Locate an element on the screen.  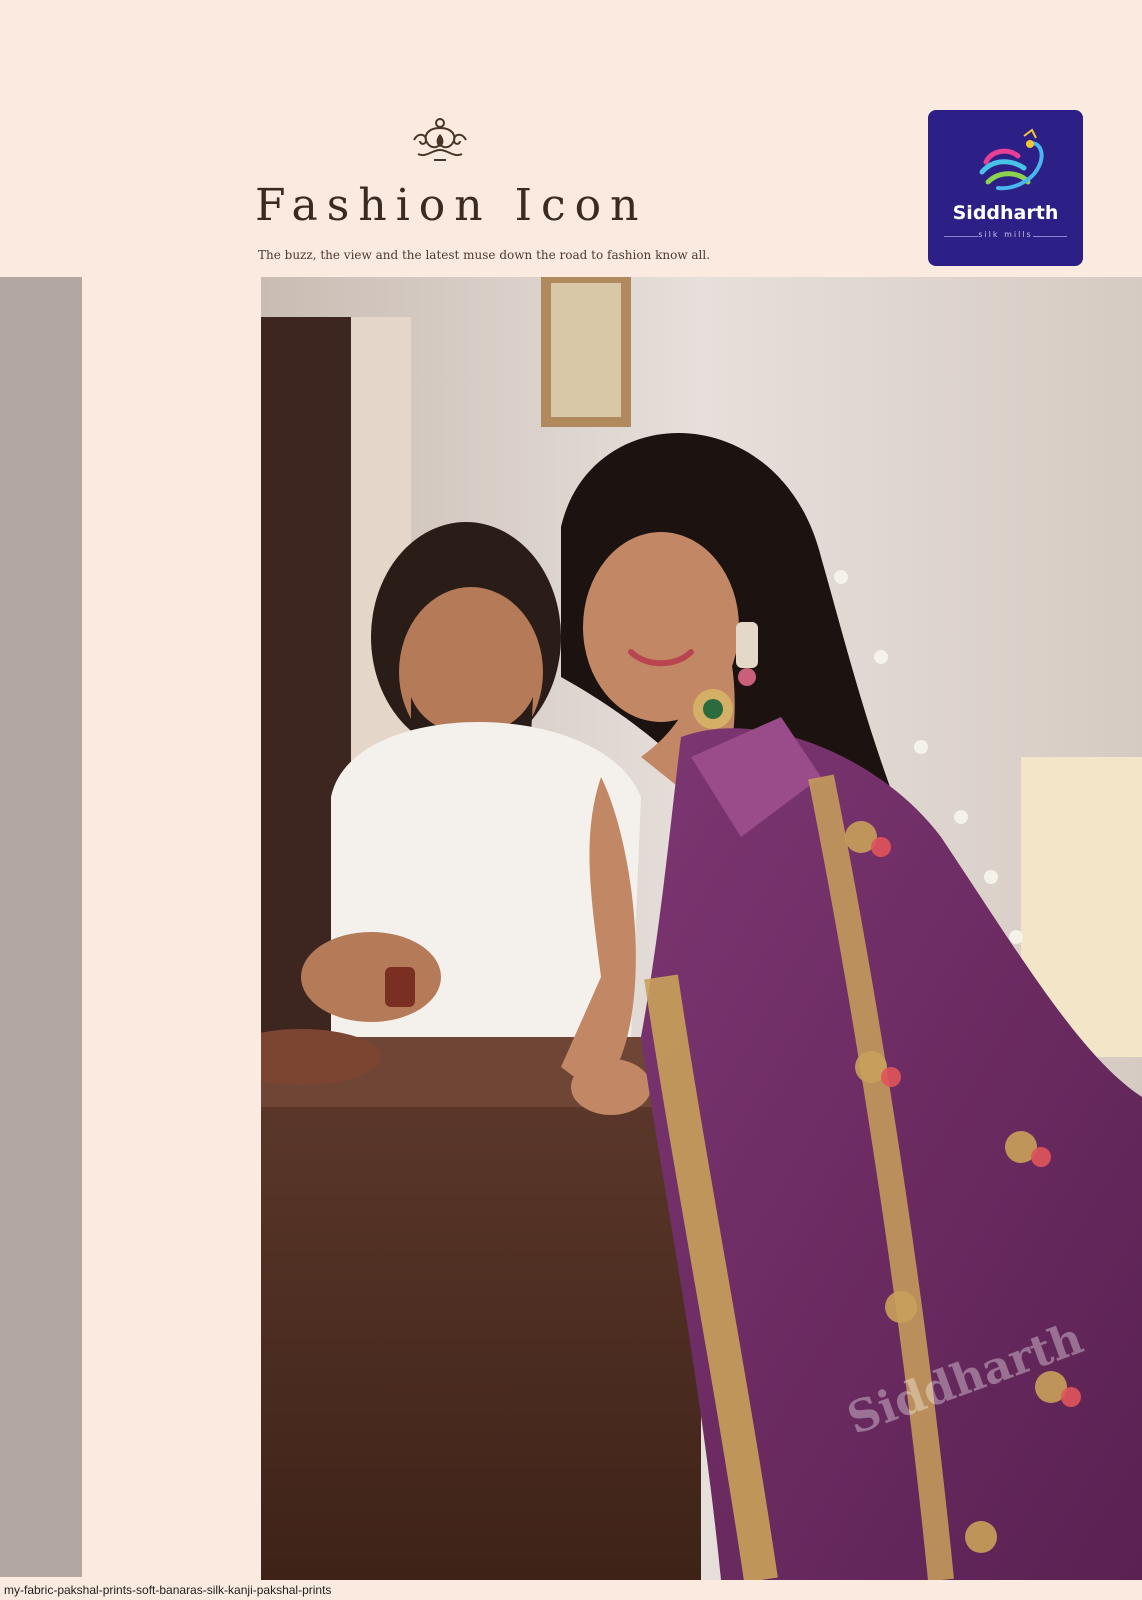
logo-subtitle: silk mills is located at coordinates (1005, 234).